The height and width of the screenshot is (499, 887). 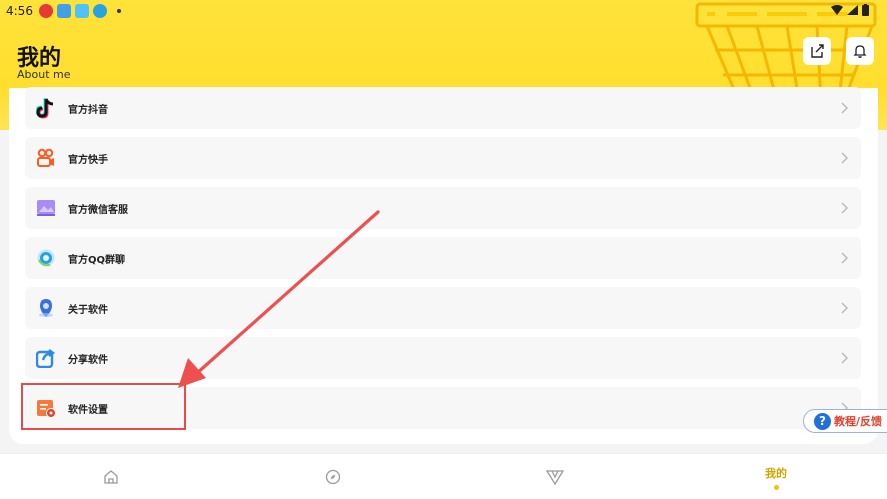 I want to click on notification-dot, so click(x=118, y=11).